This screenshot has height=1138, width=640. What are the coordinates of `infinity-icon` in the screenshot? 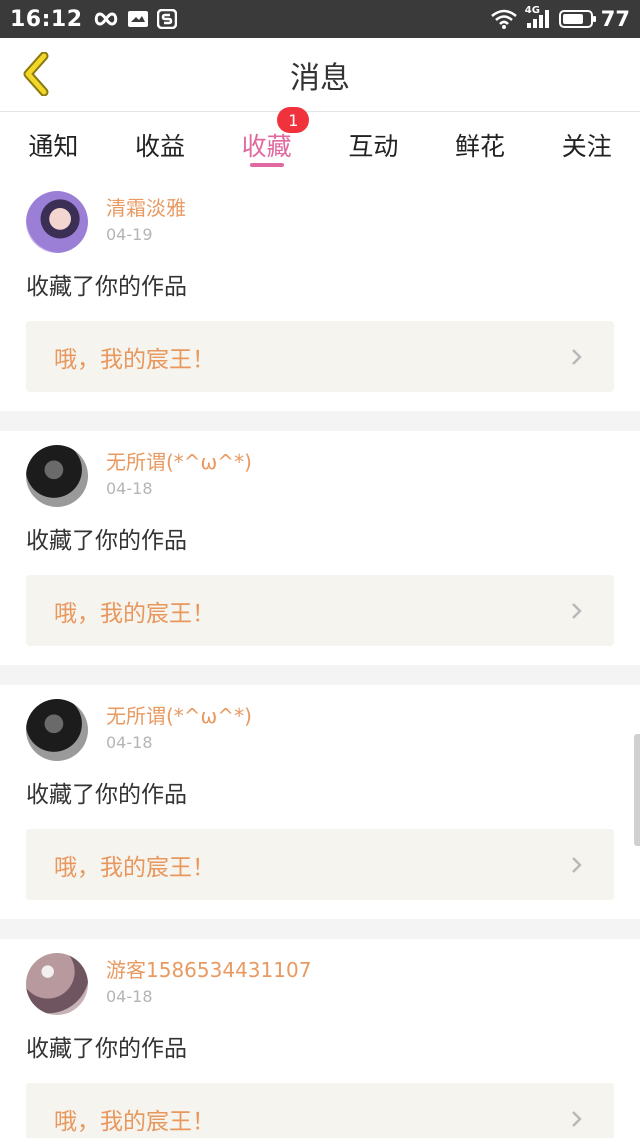 It's located at (106, 19).